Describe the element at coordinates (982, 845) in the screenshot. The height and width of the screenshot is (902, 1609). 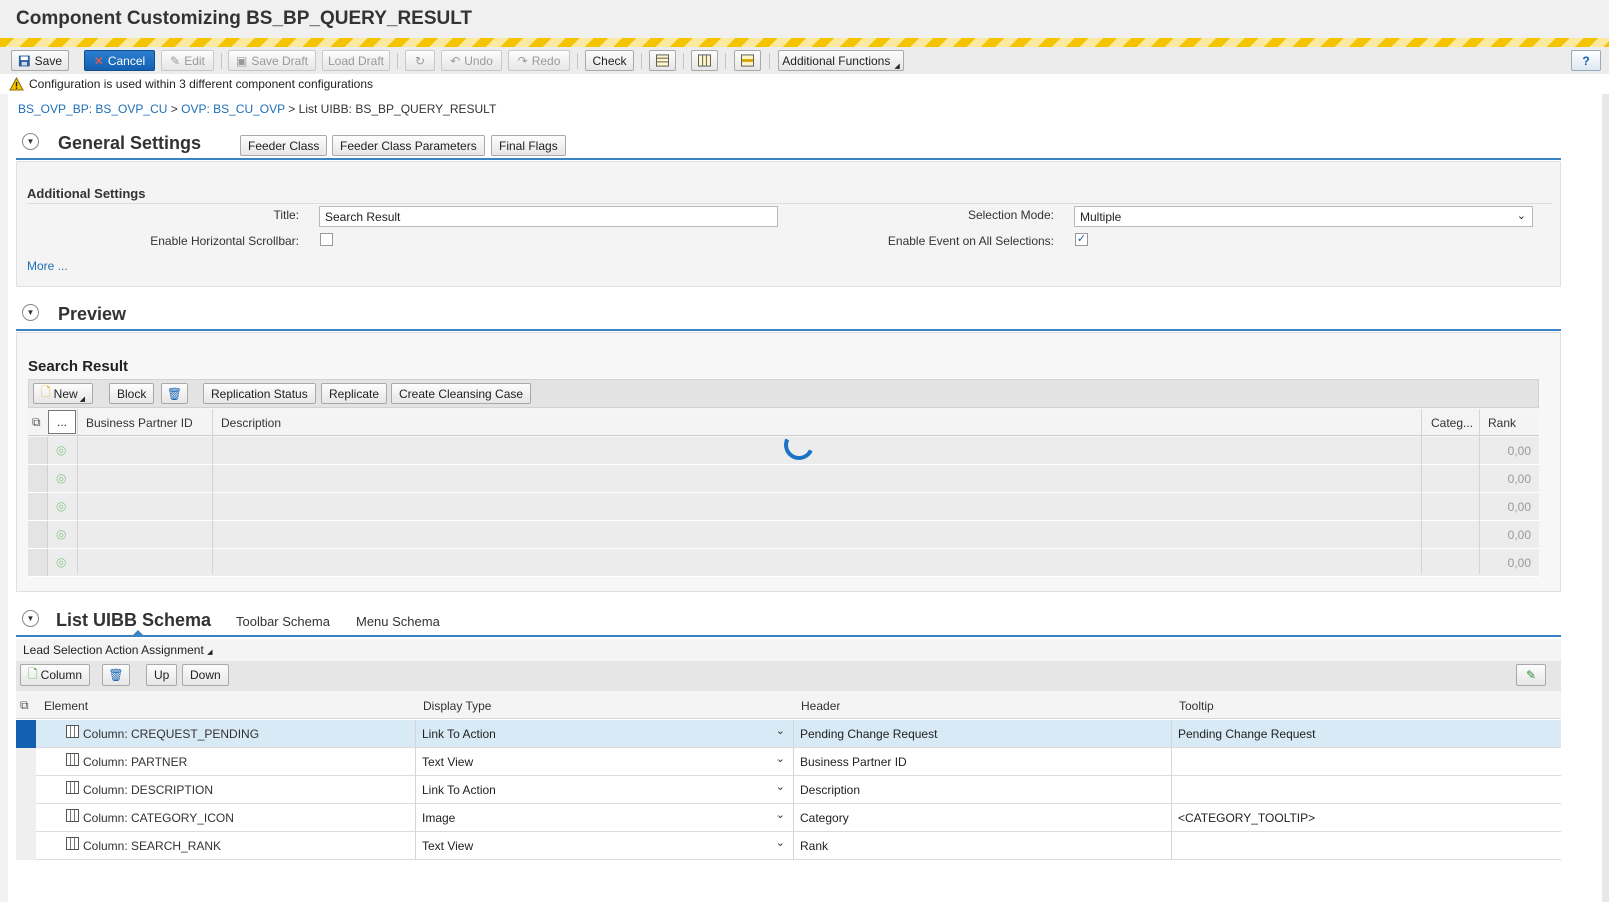
I see `header-cell: Rank` at that location.